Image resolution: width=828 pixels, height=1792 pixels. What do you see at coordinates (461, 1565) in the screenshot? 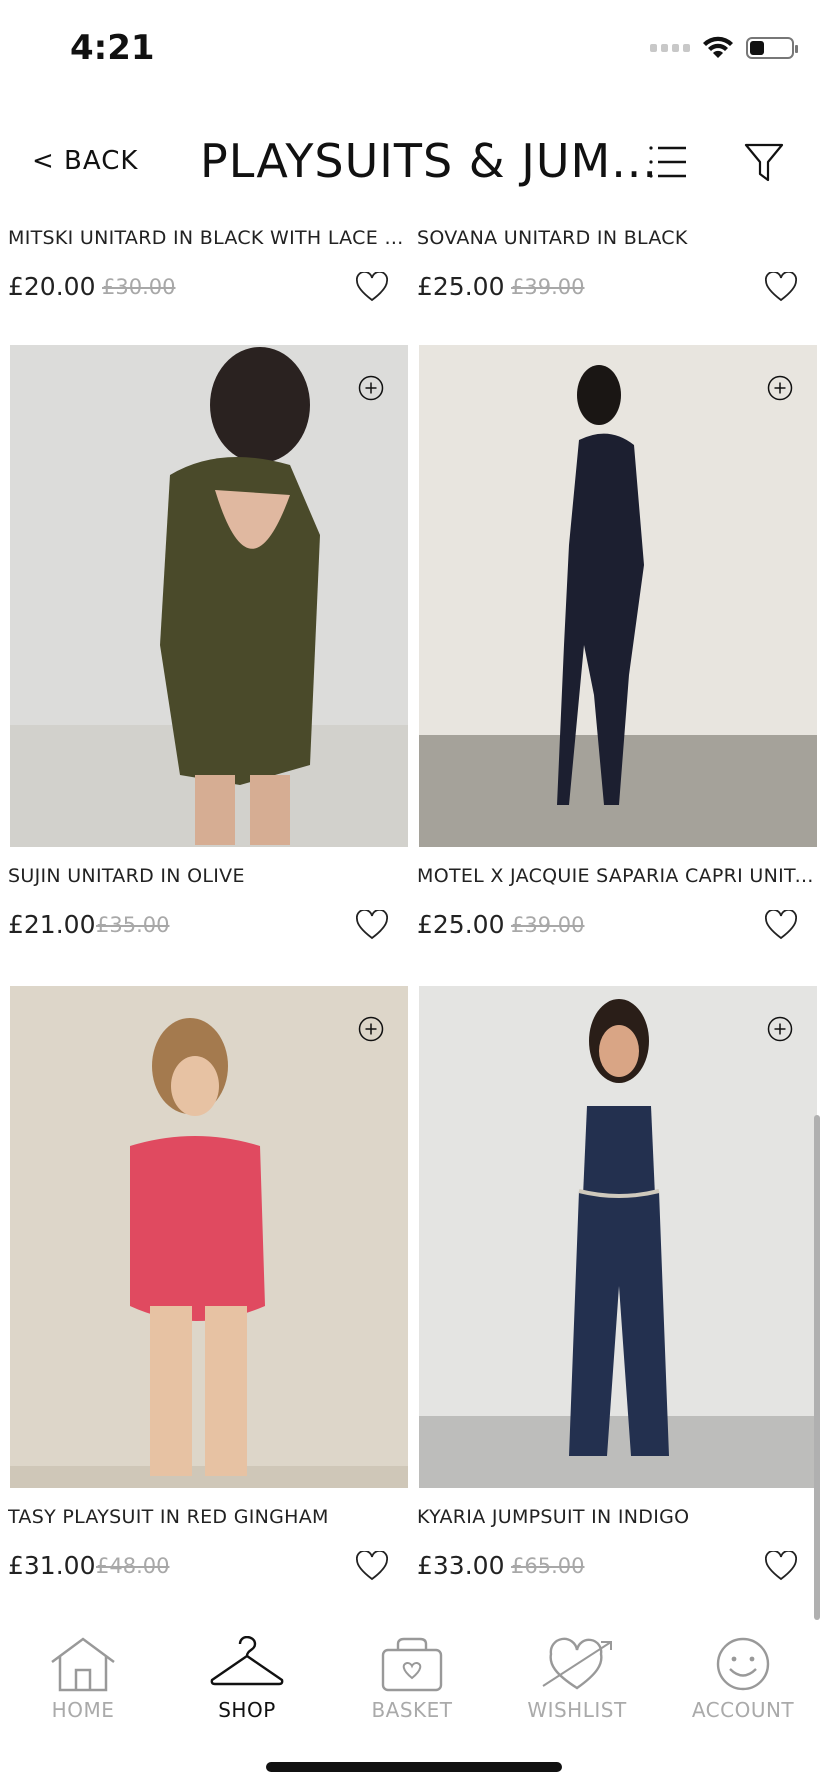
I see `product-price: £33.00` at bounding box center [461, 1565].